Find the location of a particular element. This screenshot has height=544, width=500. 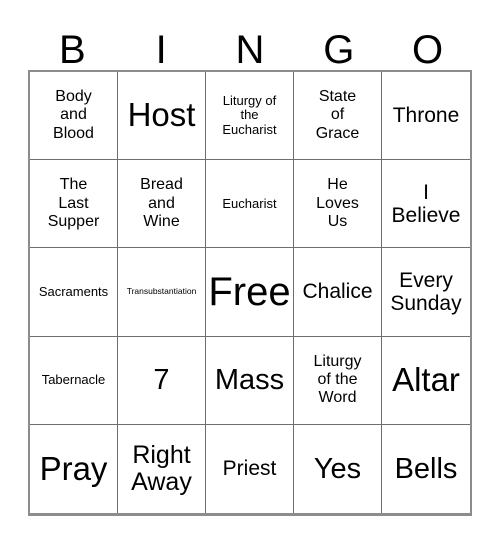

bingo-cell-r1c2: Host is located at coordinates (162, 116).